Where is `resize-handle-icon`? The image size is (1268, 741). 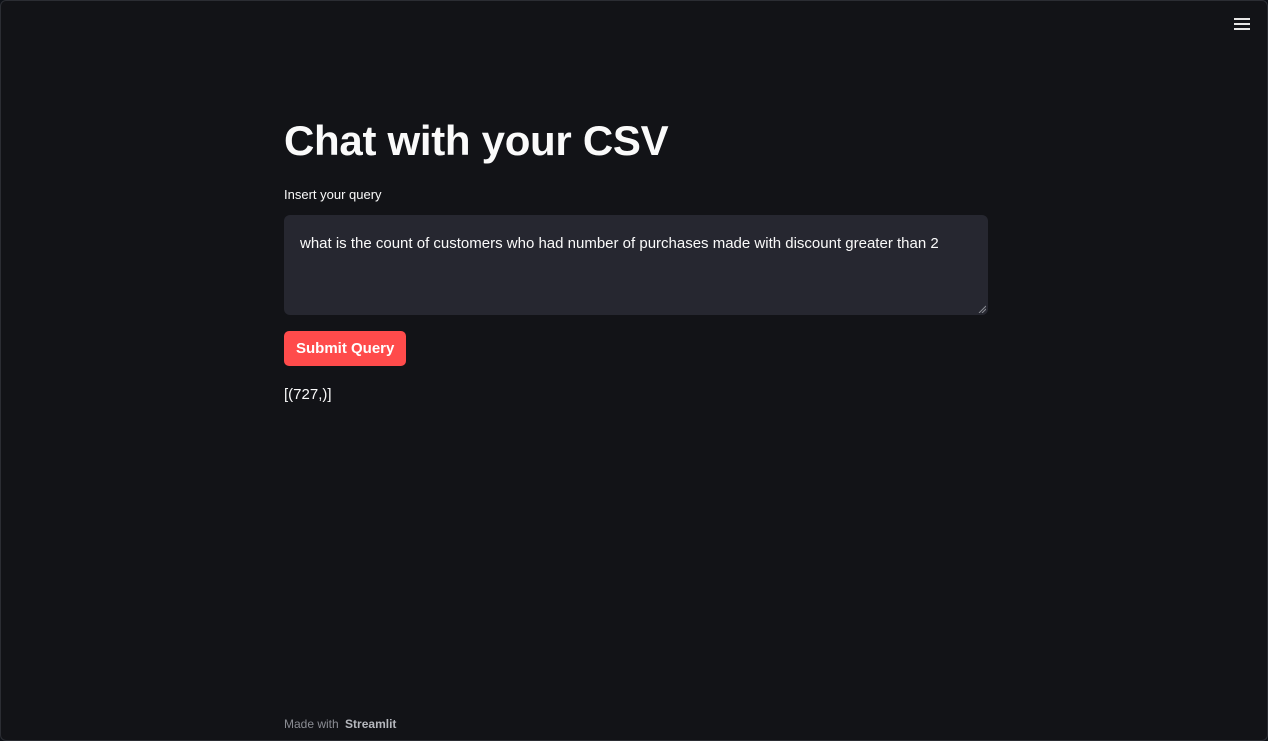
resize-handle-icon is located at coordinates (982, 309).